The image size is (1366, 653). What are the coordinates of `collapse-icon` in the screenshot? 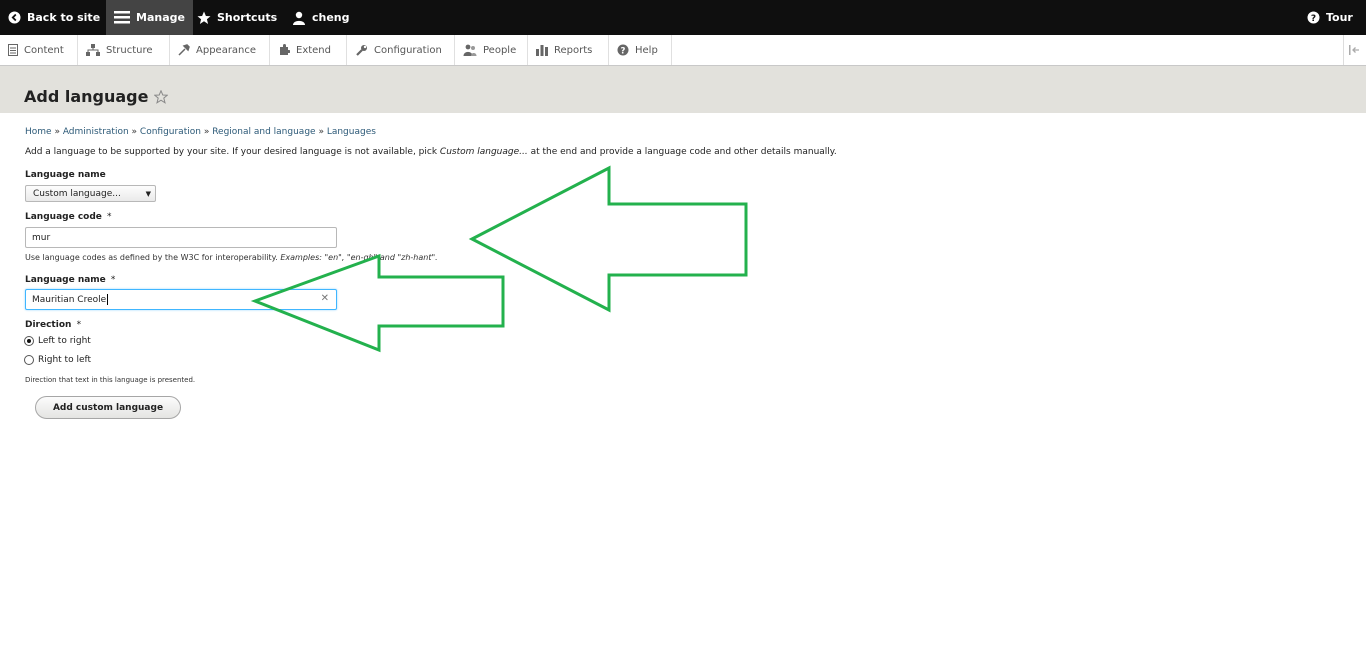 It's located at (1354, 50).